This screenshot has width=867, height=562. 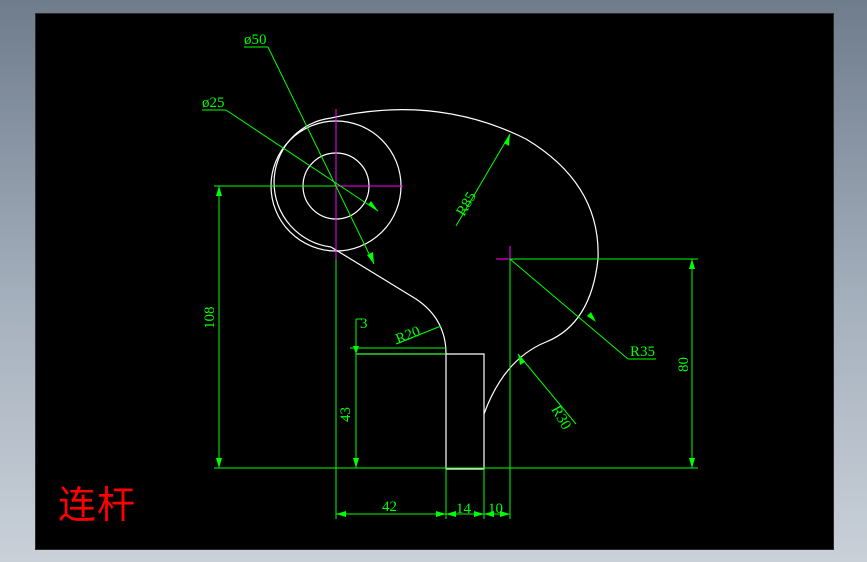 What do you see at coordinates (395, 190) in the screenshot?
I see `centerlines` at bounding box center [395, 190].